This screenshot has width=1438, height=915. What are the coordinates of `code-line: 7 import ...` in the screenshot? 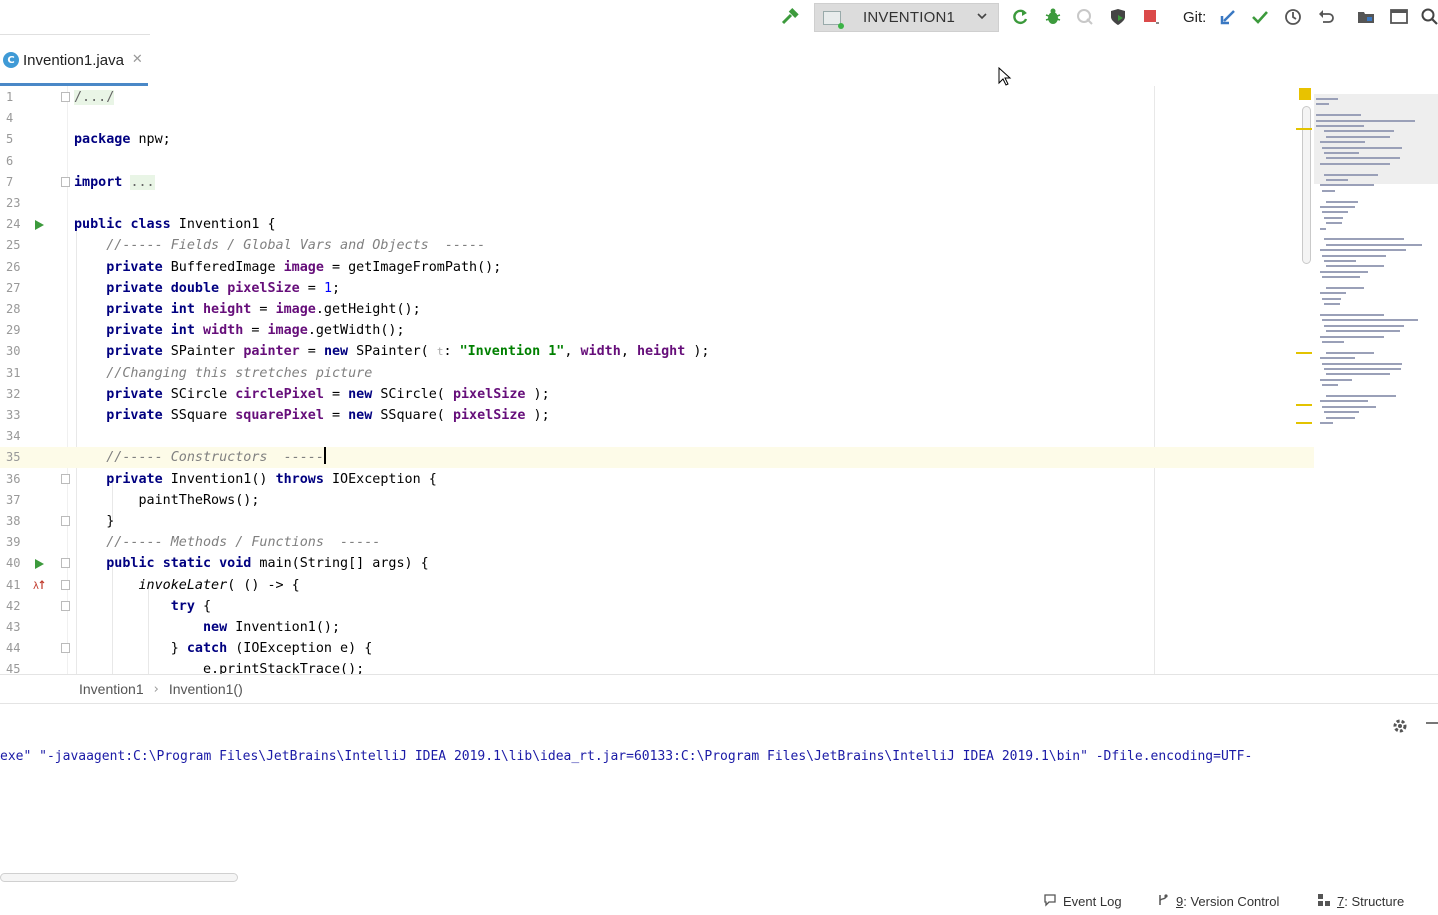 It's located at (657, 182).